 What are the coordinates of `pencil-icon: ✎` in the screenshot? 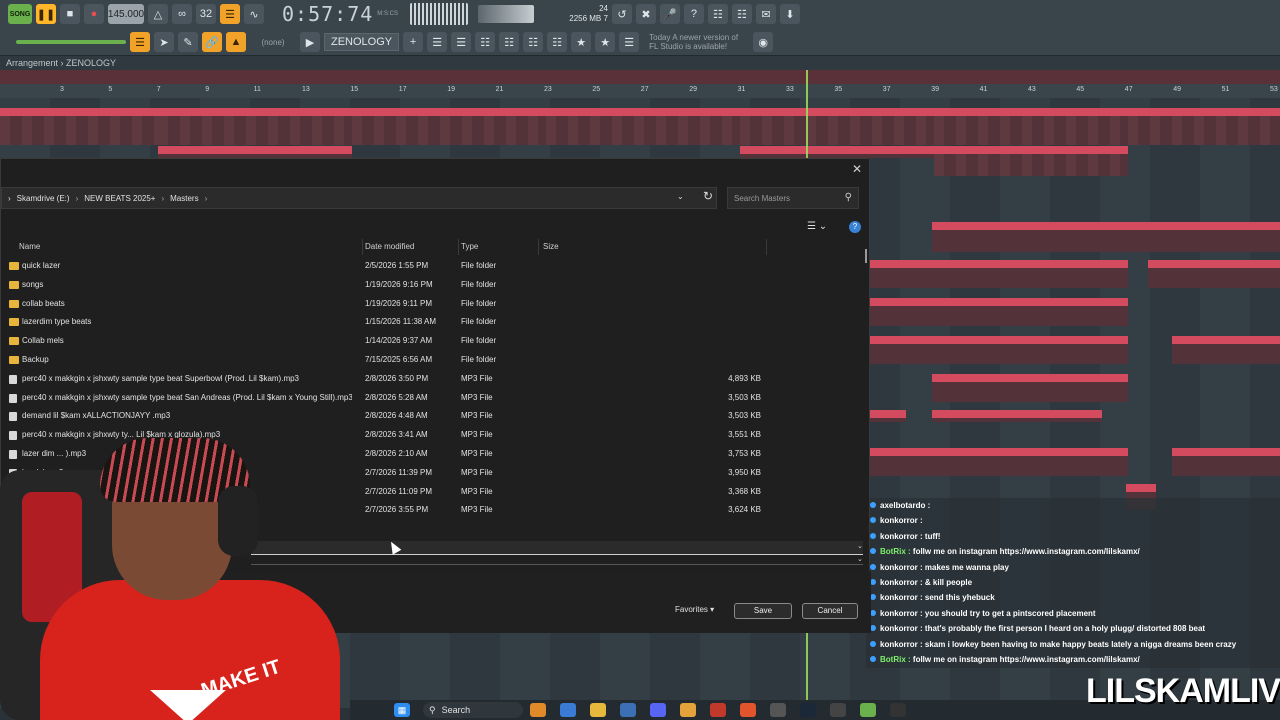 It's located at (188, 42).